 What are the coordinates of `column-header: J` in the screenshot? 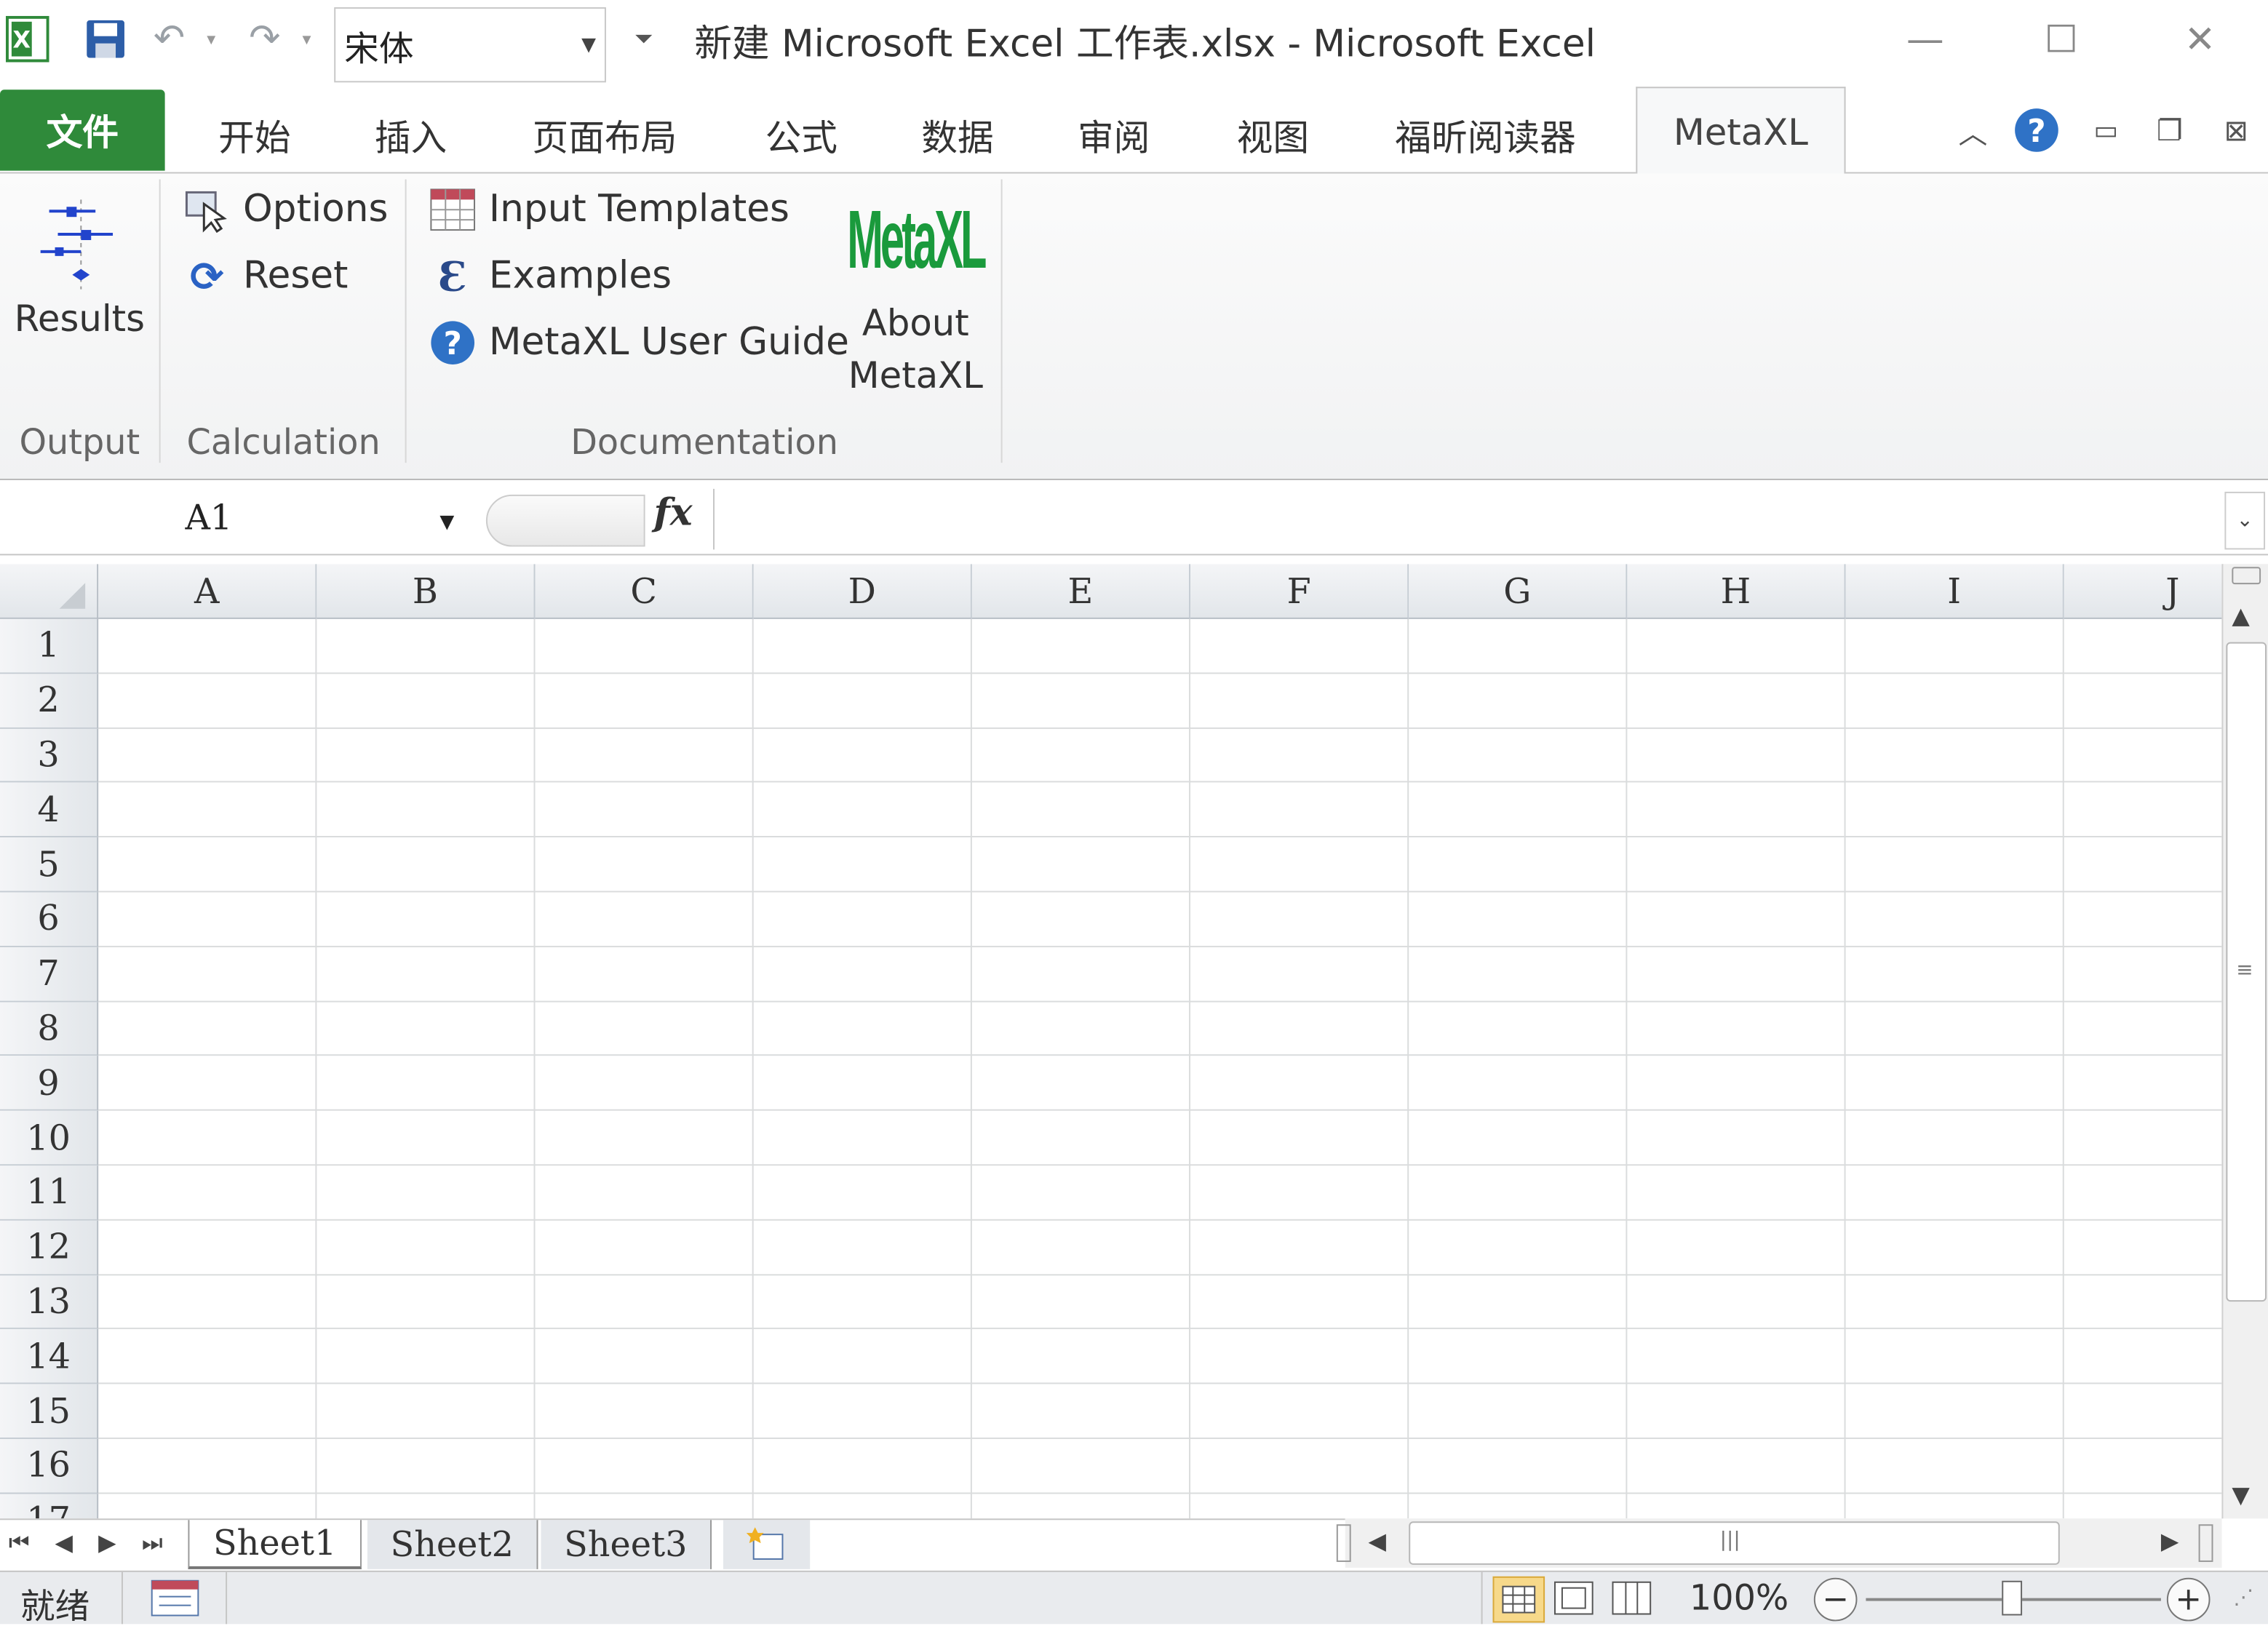 It's located at (2143, 591).